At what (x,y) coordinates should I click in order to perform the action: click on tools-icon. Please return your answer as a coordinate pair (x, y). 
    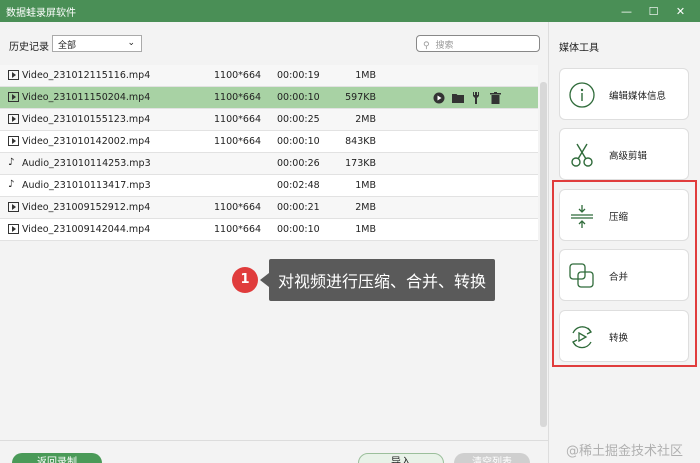
    Looking at the image, I should click on (476, 97).